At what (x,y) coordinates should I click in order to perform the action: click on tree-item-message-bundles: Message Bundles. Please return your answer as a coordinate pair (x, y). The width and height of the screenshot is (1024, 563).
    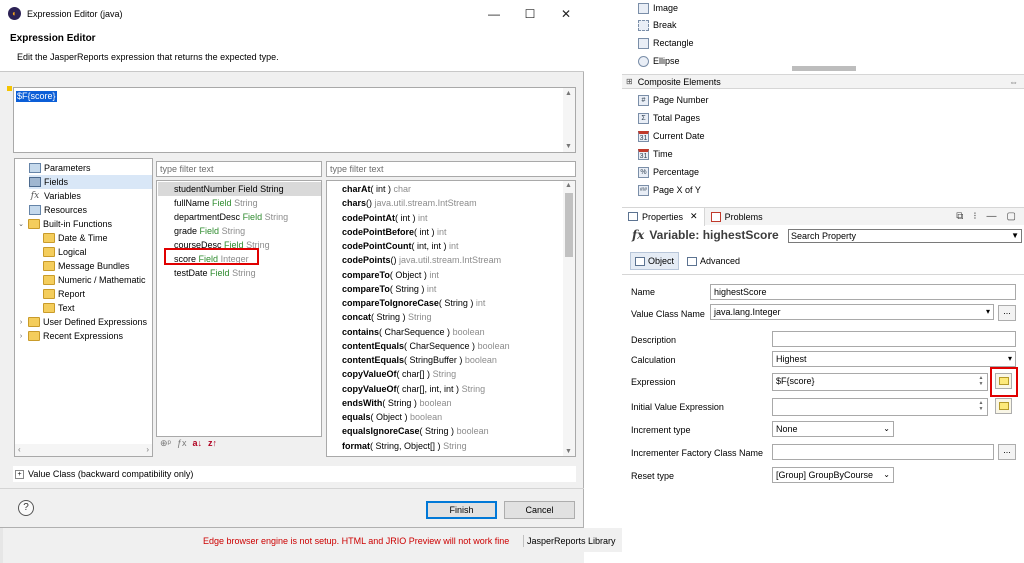
    Looking at the image, I should click on (86, 266).